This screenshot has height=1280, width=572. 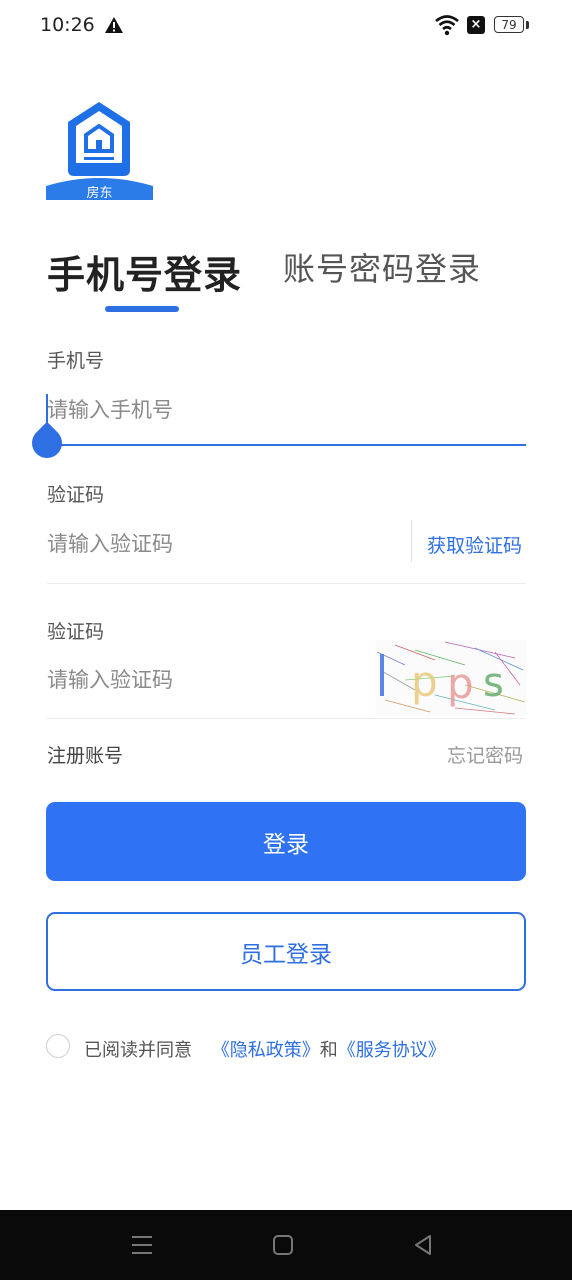 What do you see at coordinates (76, 361) in the screenshot?
I see `phone-label: 手机号` at bounding box center [76, 361].